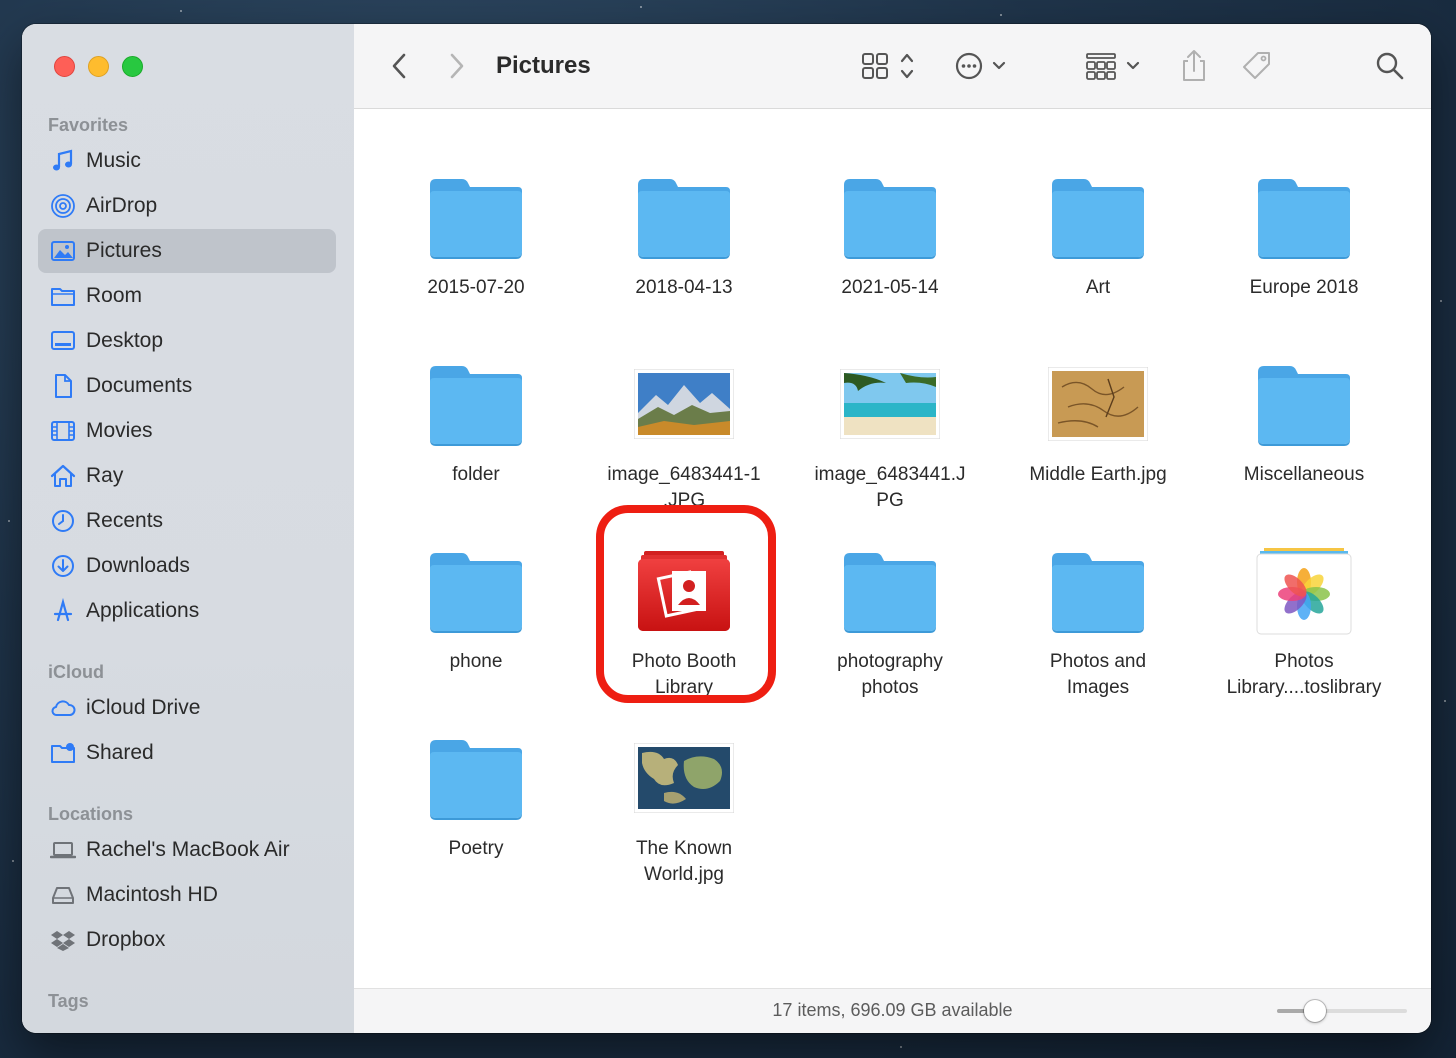  I want to click on tag-icon, so click(1256, 65).